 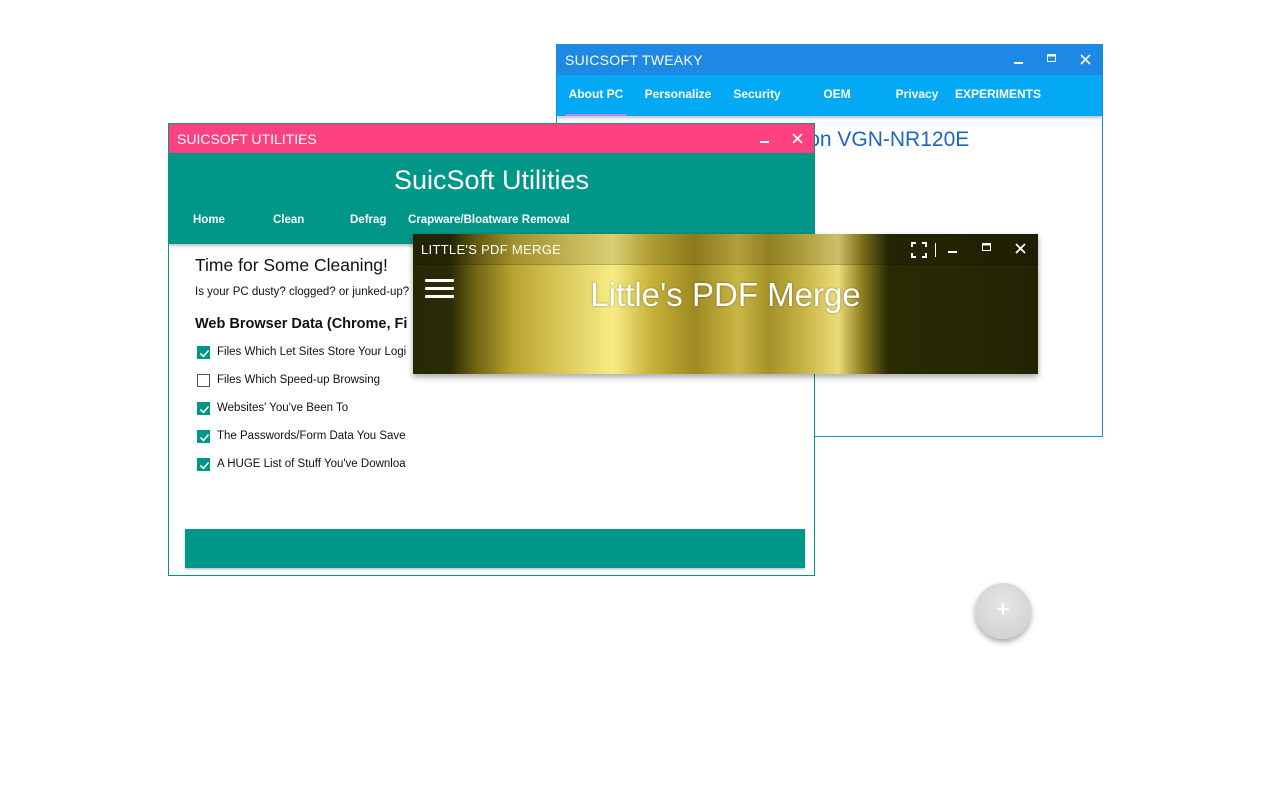 I want to click on app-title: Little's PDF Merge, so click(x=725, y=294).